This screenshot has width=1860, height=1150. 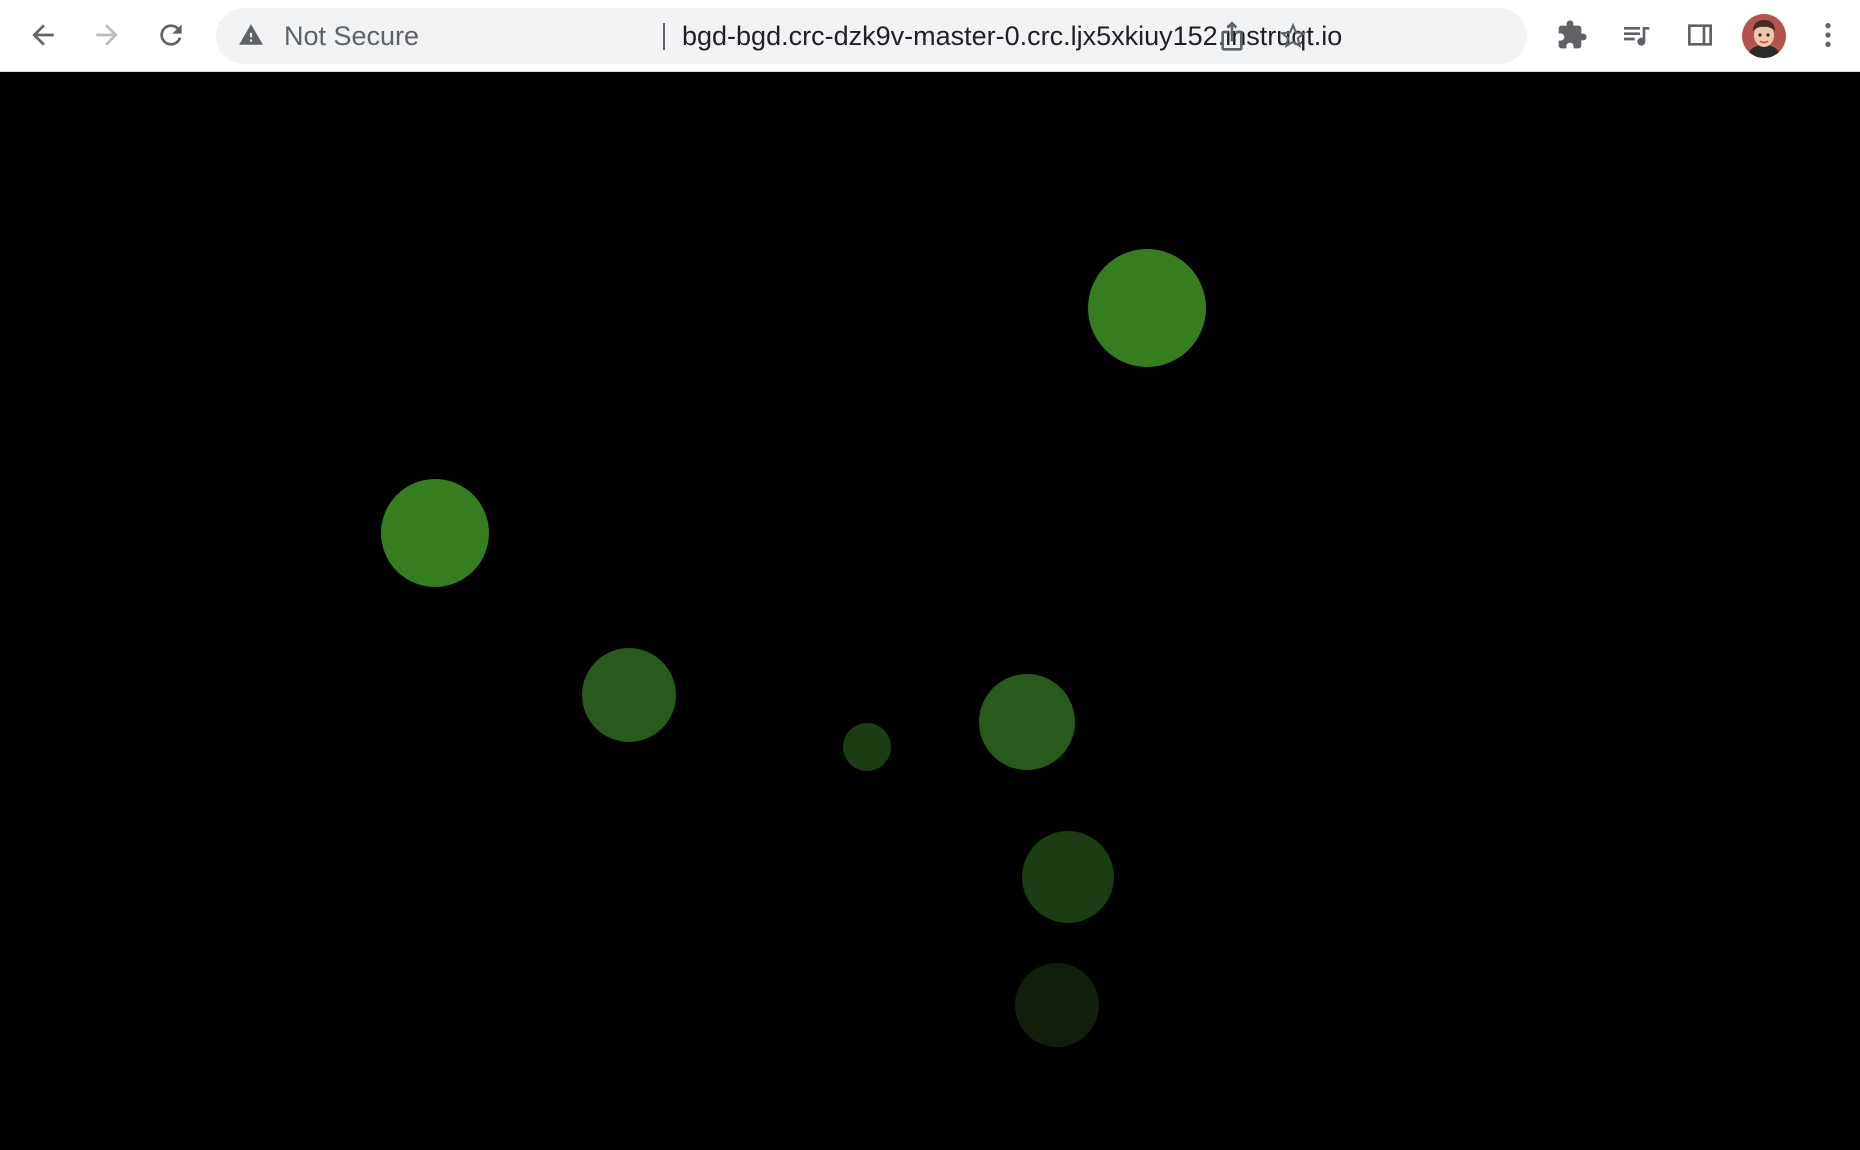 I want to click on share-icon, so click(x=1232, y=38).